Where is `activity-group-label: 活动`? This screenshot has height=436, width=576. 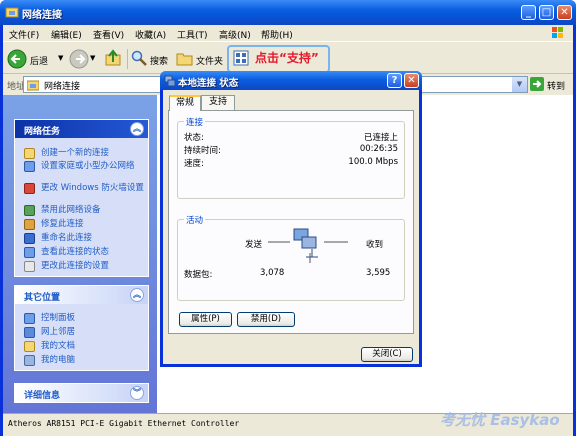 activity-group-label: 活动 is located at coordinates (195, 220).